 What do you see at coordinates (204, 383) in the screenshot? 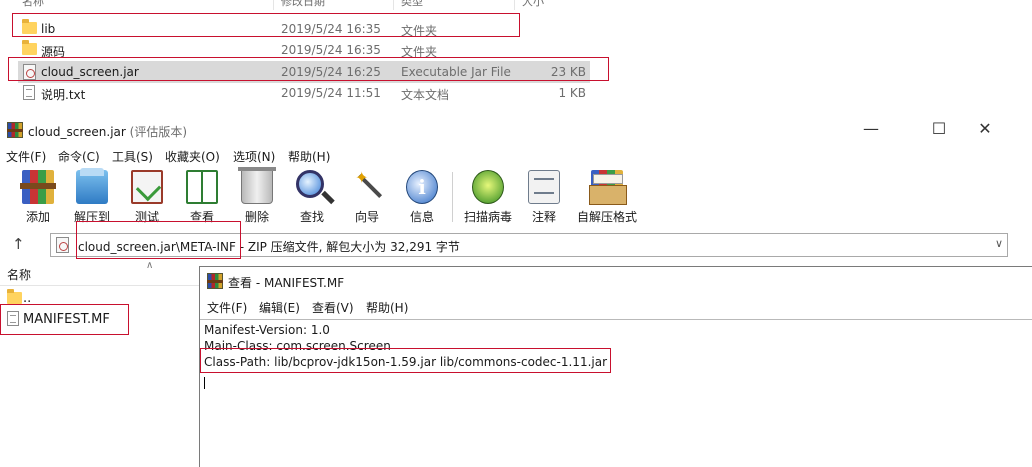
I see `text-cursor` at bounding box center [204, 383].